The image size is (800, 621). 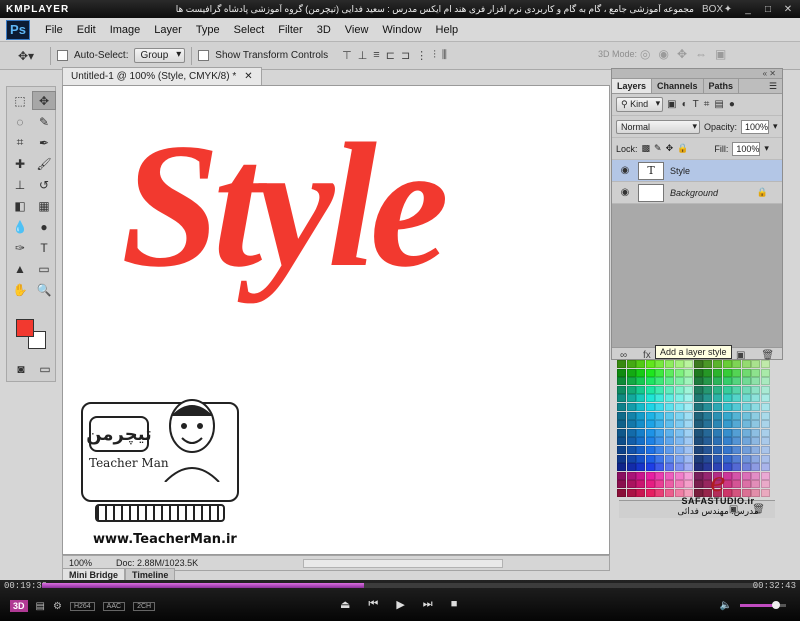 I want to click on fill-input: 100%, so click(x=746, y=148).